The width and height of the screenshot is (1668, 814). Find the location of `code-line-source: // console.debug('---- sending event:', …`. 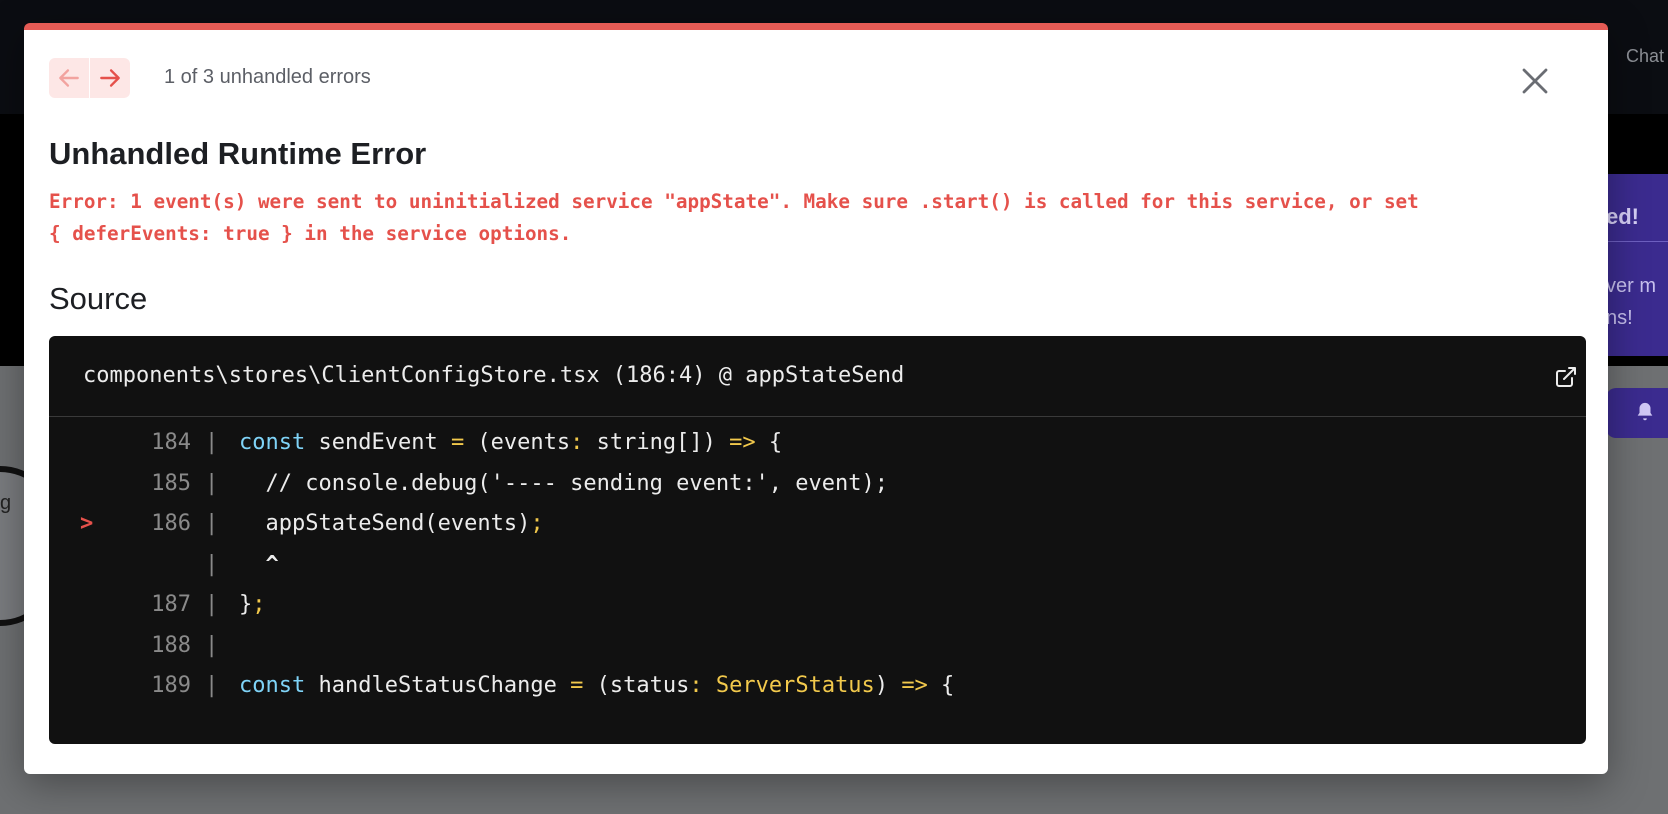

code-line-source: // console.debug('---- sending event:', … is located at coordinates (564, 483).